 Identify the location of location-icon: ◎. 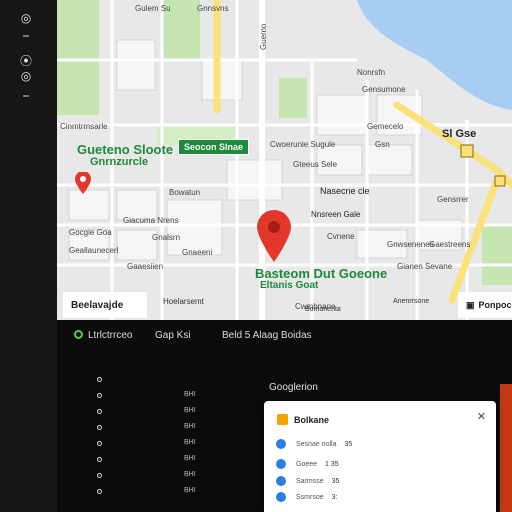
(26, 18).